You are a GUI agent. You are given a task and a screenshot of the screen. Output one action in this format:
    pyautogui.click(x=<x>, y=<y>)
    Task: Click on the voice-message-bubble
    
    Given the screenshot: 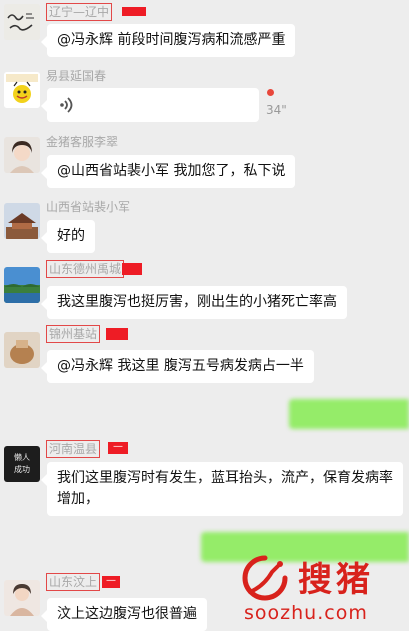 What is the action you would take?
    pyautogui.click(x=150, y=105)
    